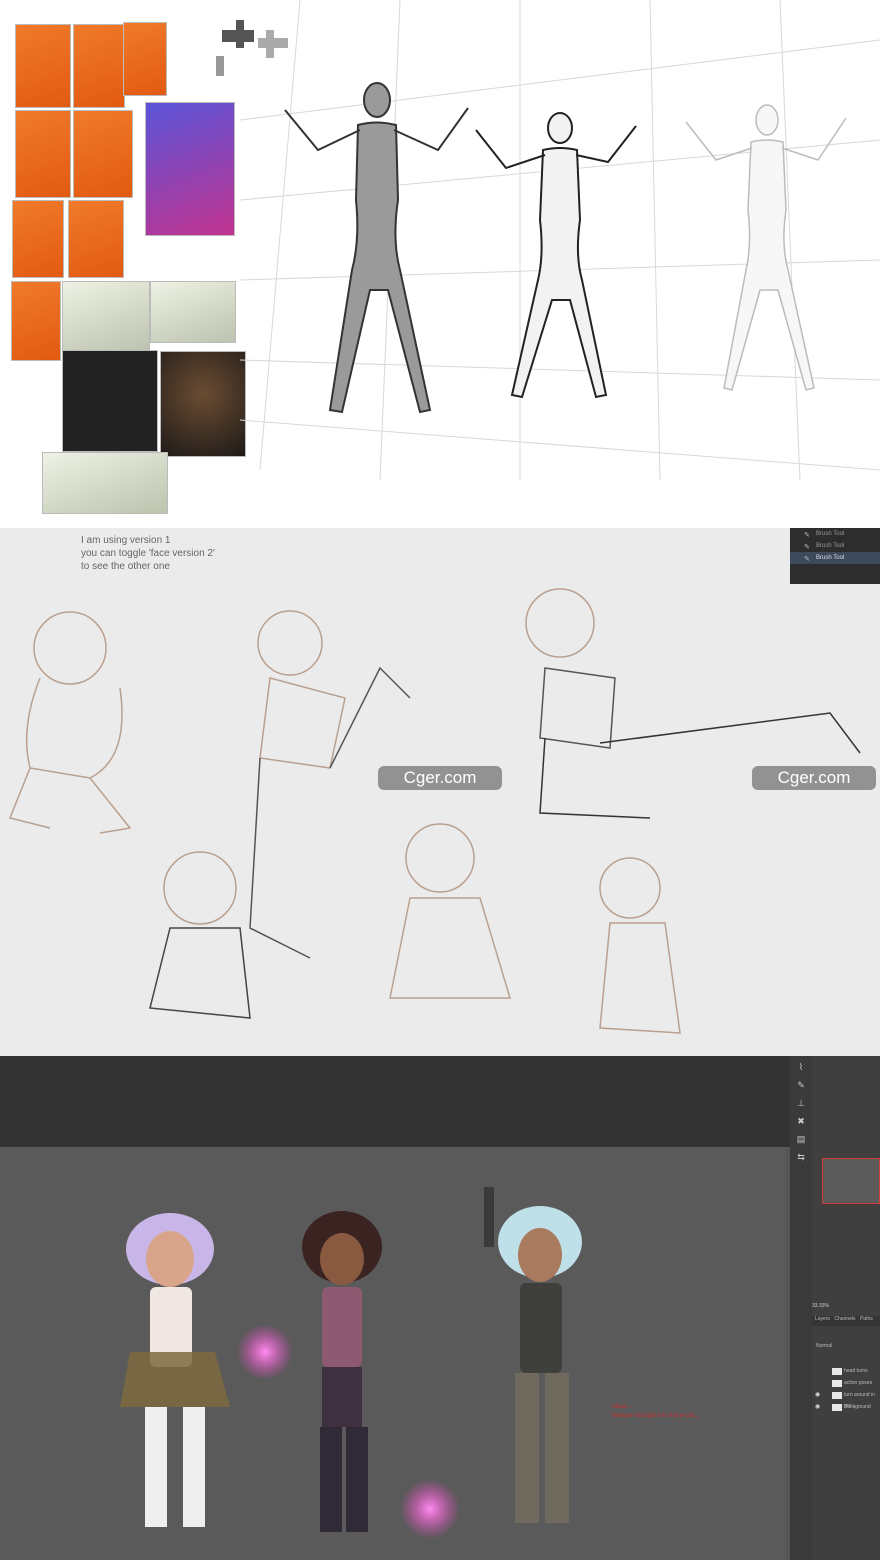  What do you see at coordinates (866, 1319) in the screenshot?
I see `tab-paths: Paths` at bounding box center [866, 1319].